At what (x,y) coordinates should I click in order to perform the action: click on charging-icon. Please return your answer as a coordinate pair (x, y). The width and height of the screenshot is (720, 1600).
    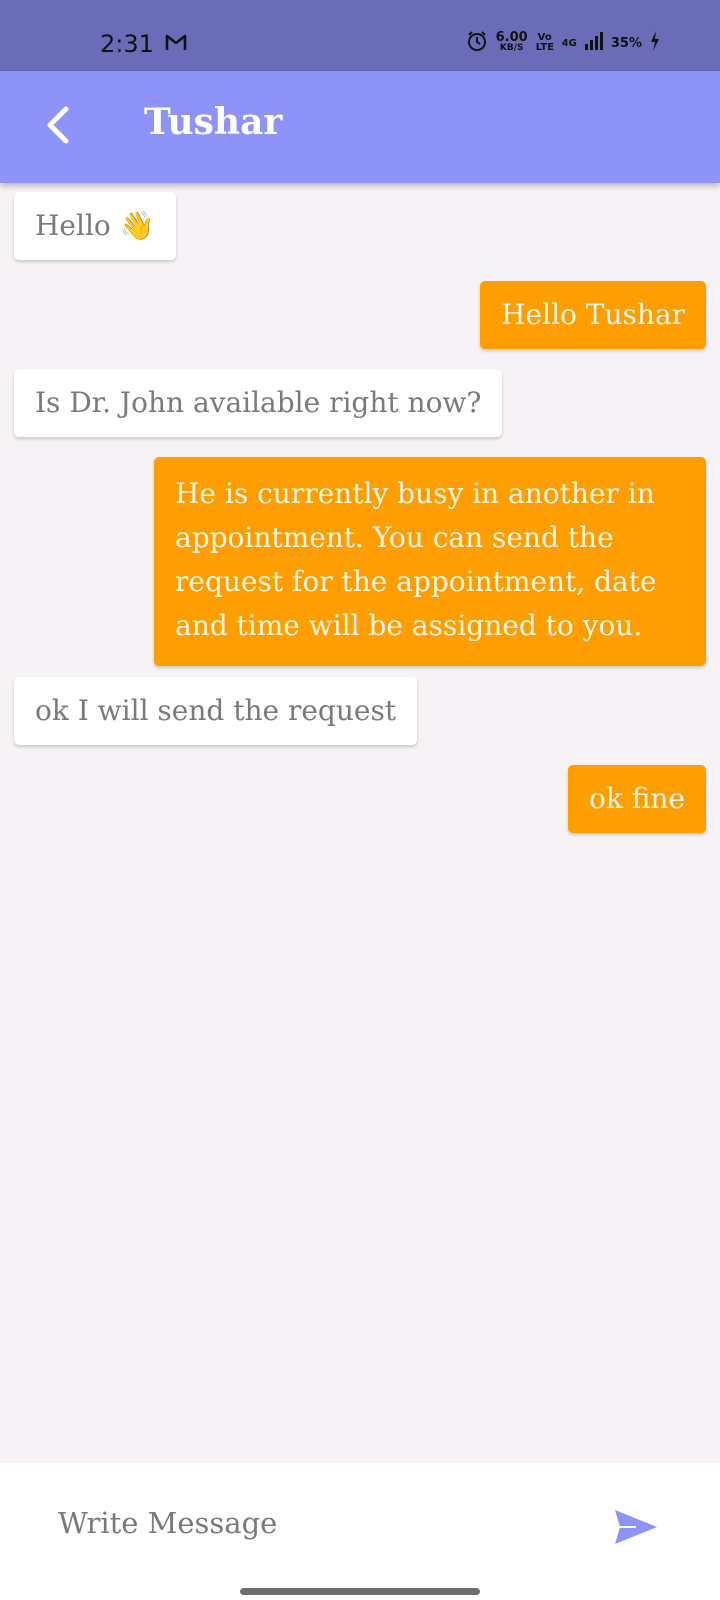
    Looking at the image, I should click on (655, 43).